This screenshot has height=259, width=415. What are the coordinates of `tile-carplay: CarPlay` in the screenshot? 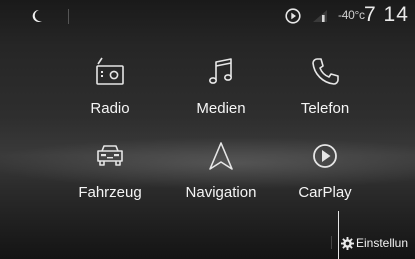 It's located at (325, 172).